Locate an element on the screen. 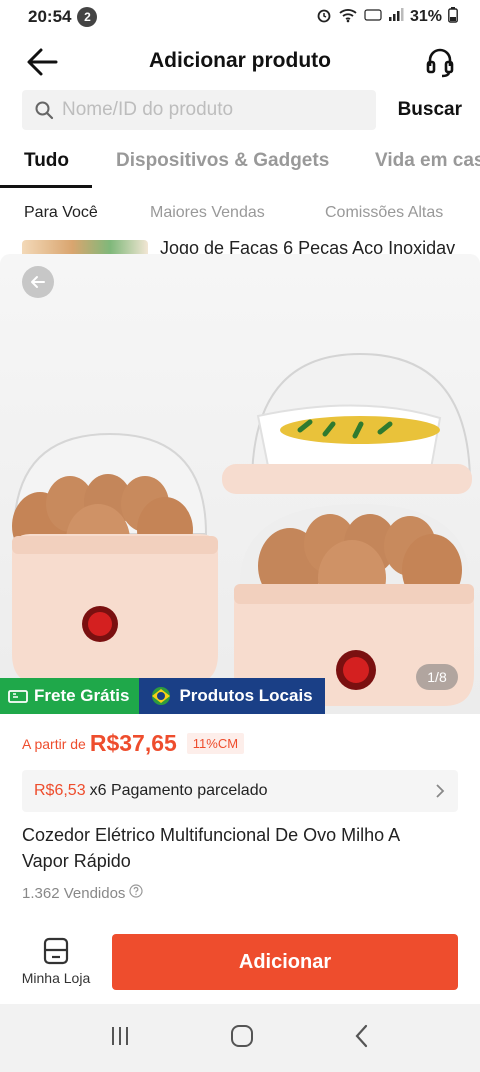  support-button is located at coordinates (440, 62).